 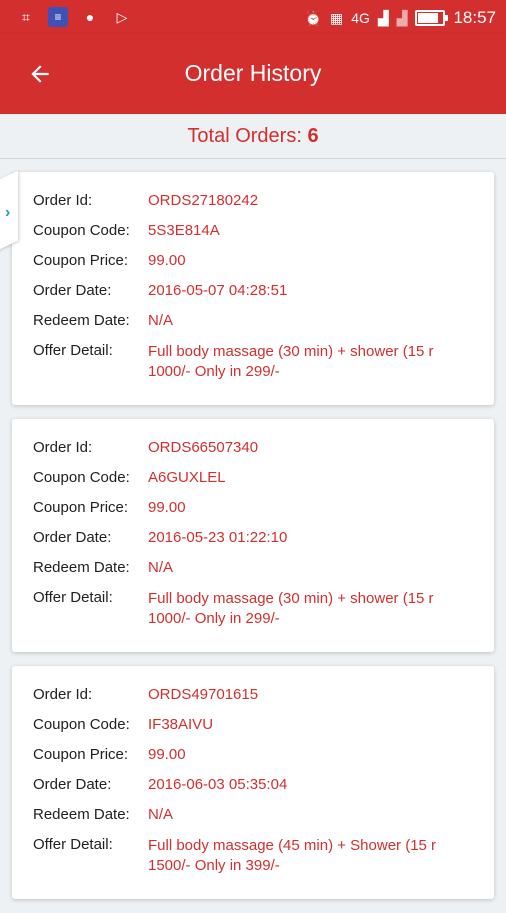 I want to click on order-date-value: 2016-05-23 01:22:10, so click(x=218, y=537).